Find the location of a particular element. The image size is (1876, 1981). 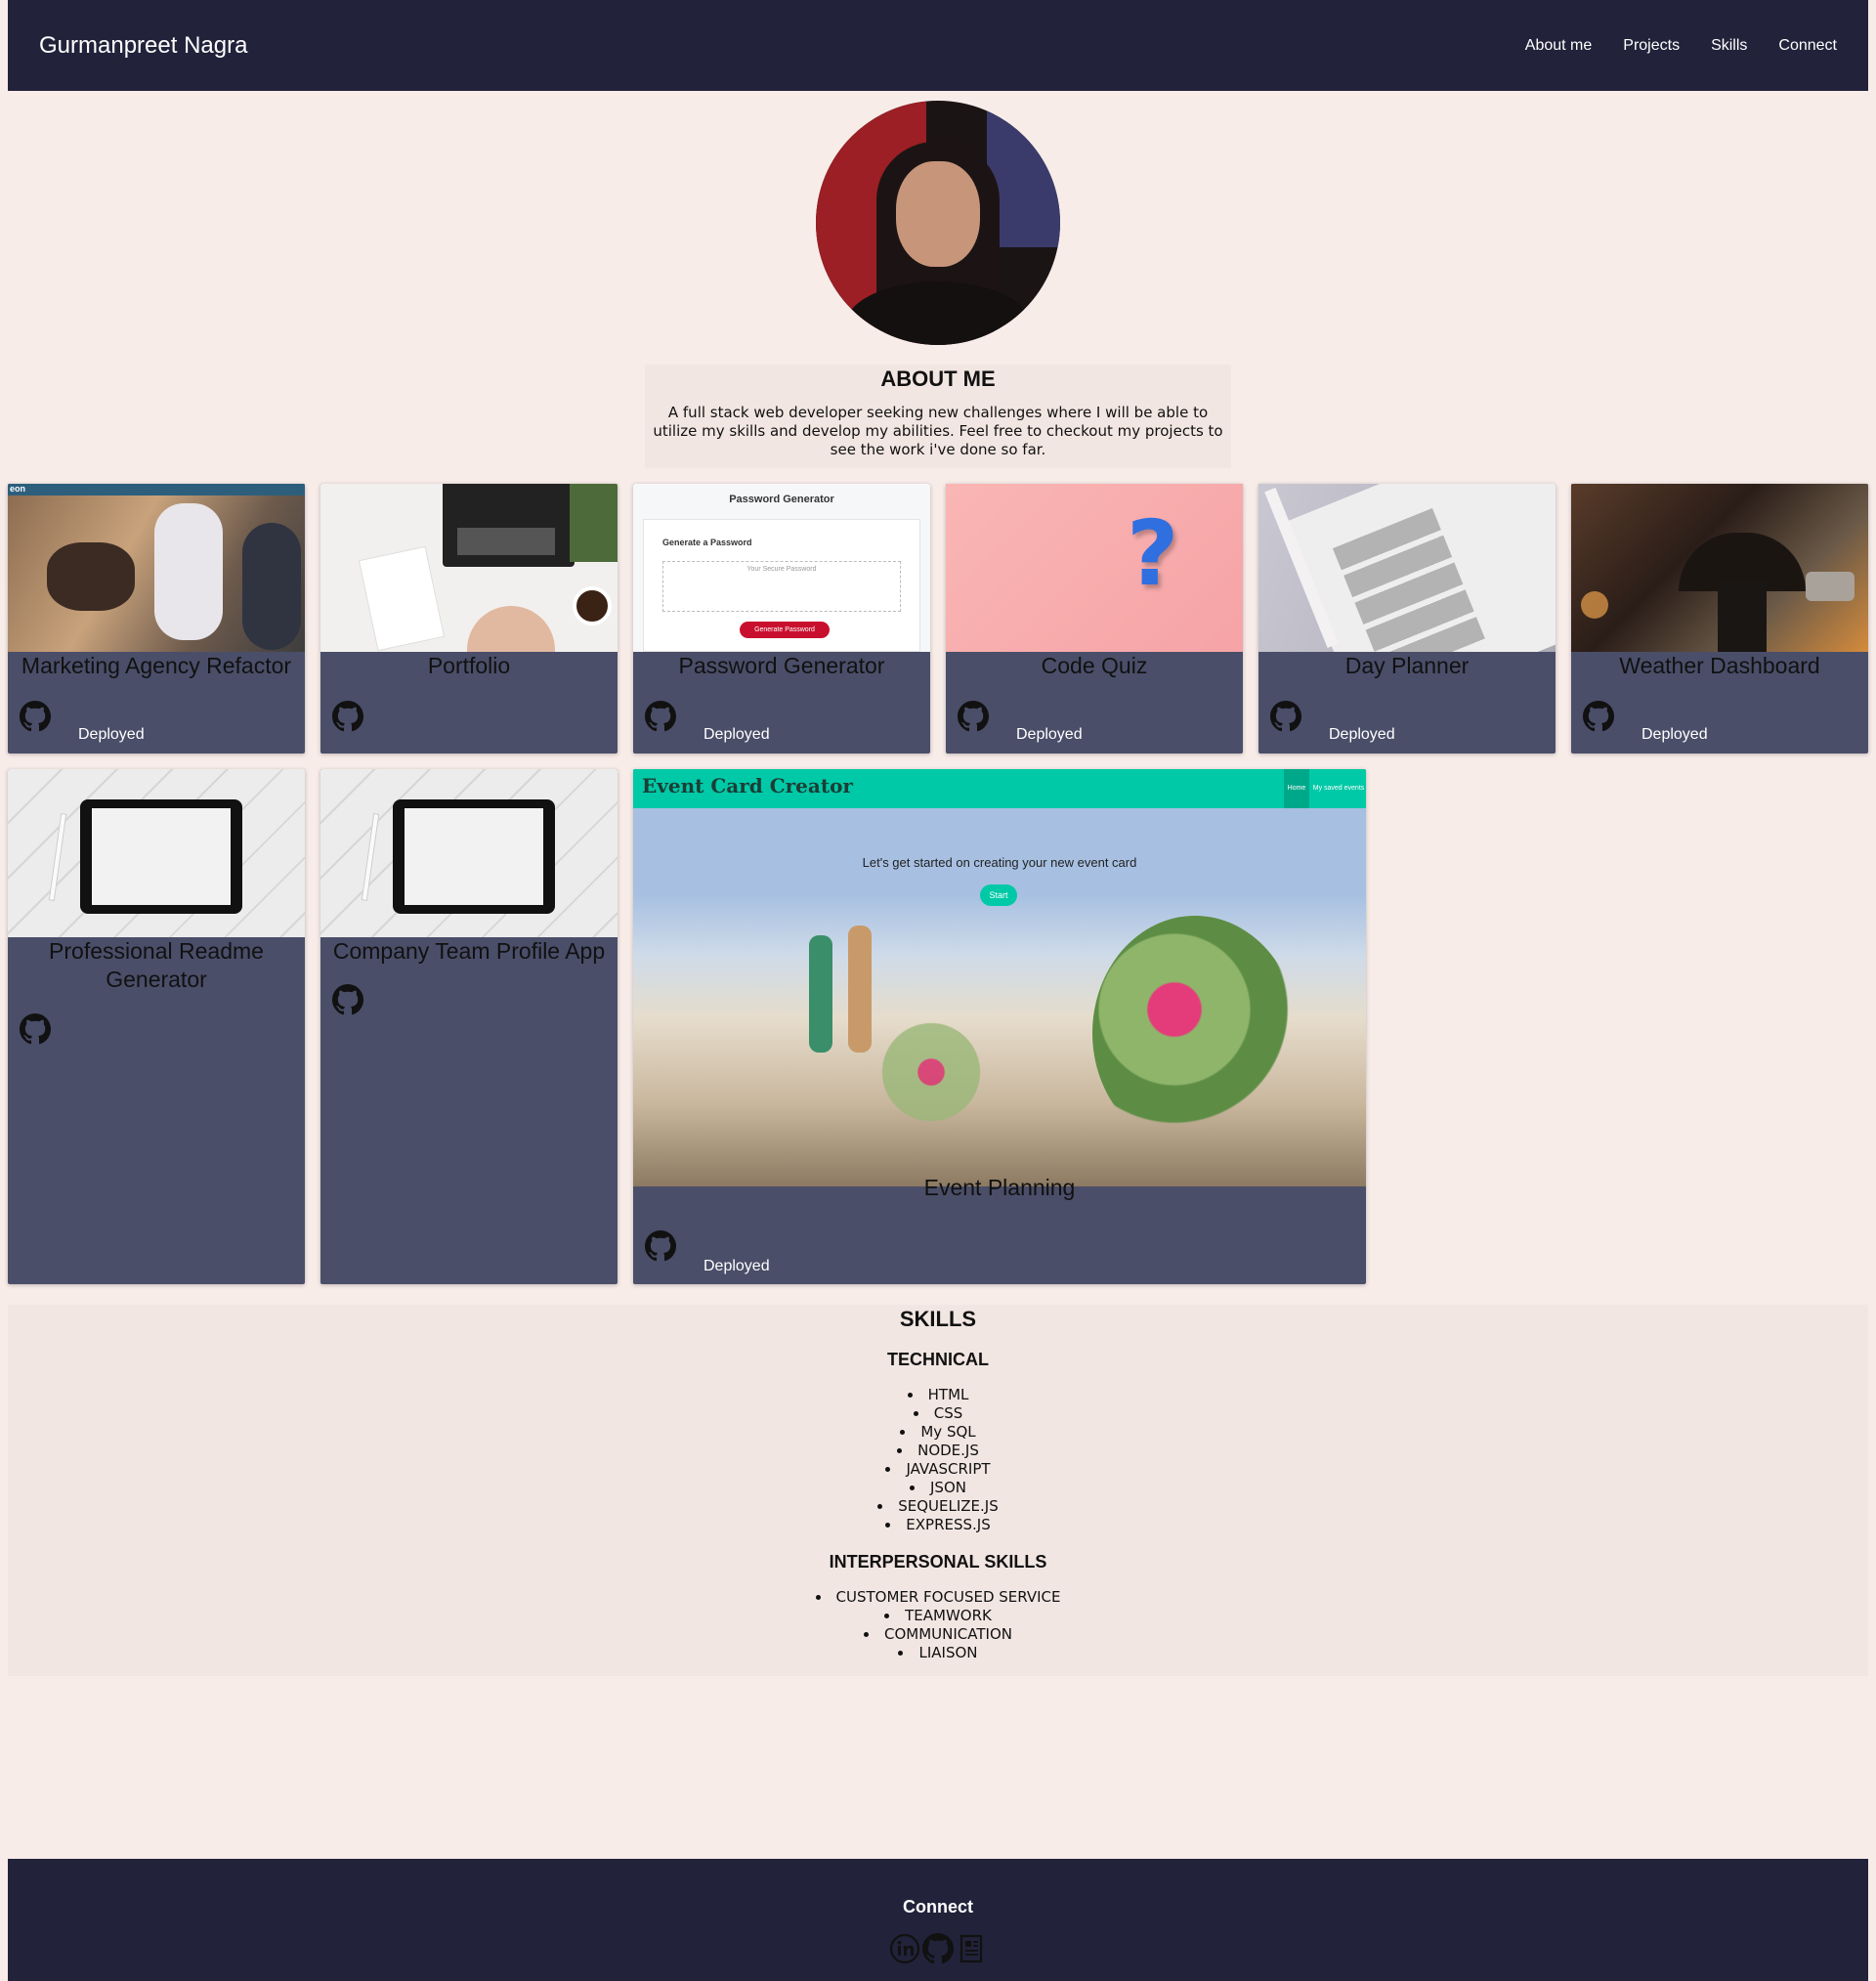

nav-skills: Skills is located at coordinates (1729, 46).